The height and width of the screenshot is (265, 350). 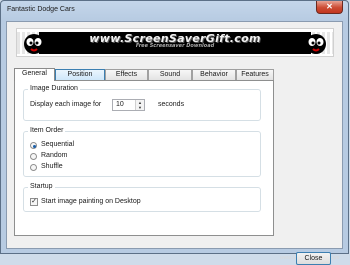 I want to click on seconds-label: seconds, so click(x=171, y=104).